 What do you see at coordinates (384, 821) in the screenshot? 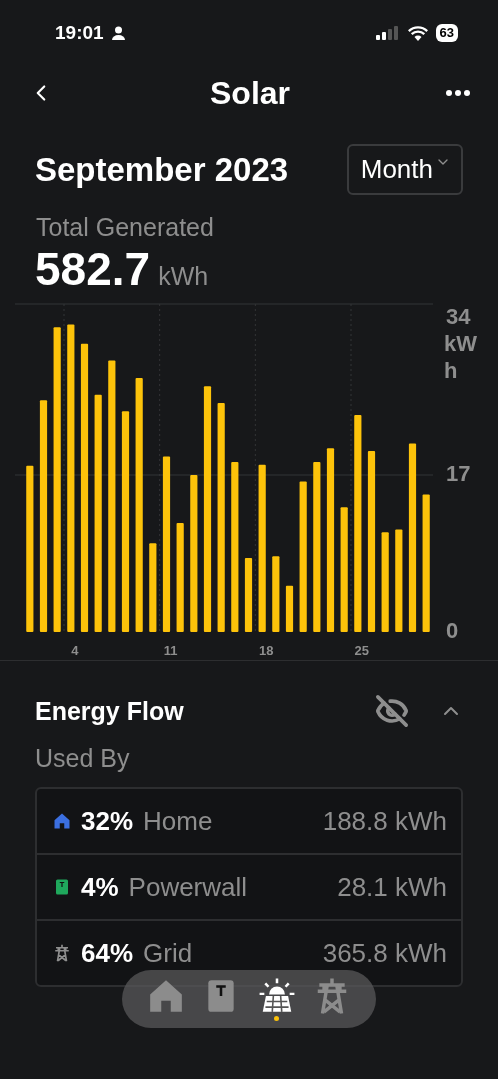
I see `usage-energy: 188.8 kWh` at bounding box center [384, 821].